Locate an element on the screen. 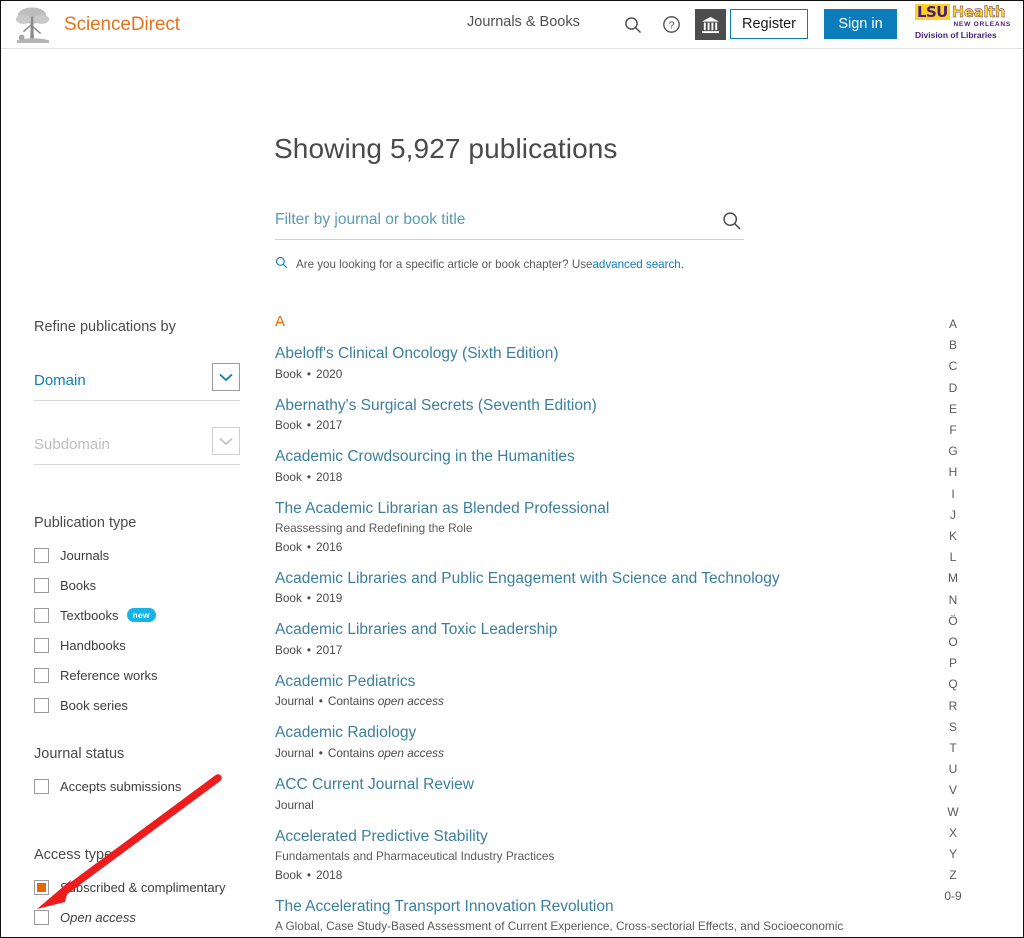 Image resolution: width=1024 pixels, height=938 pixels. alphabet-index-item: L is located at coordinates (953, 557).